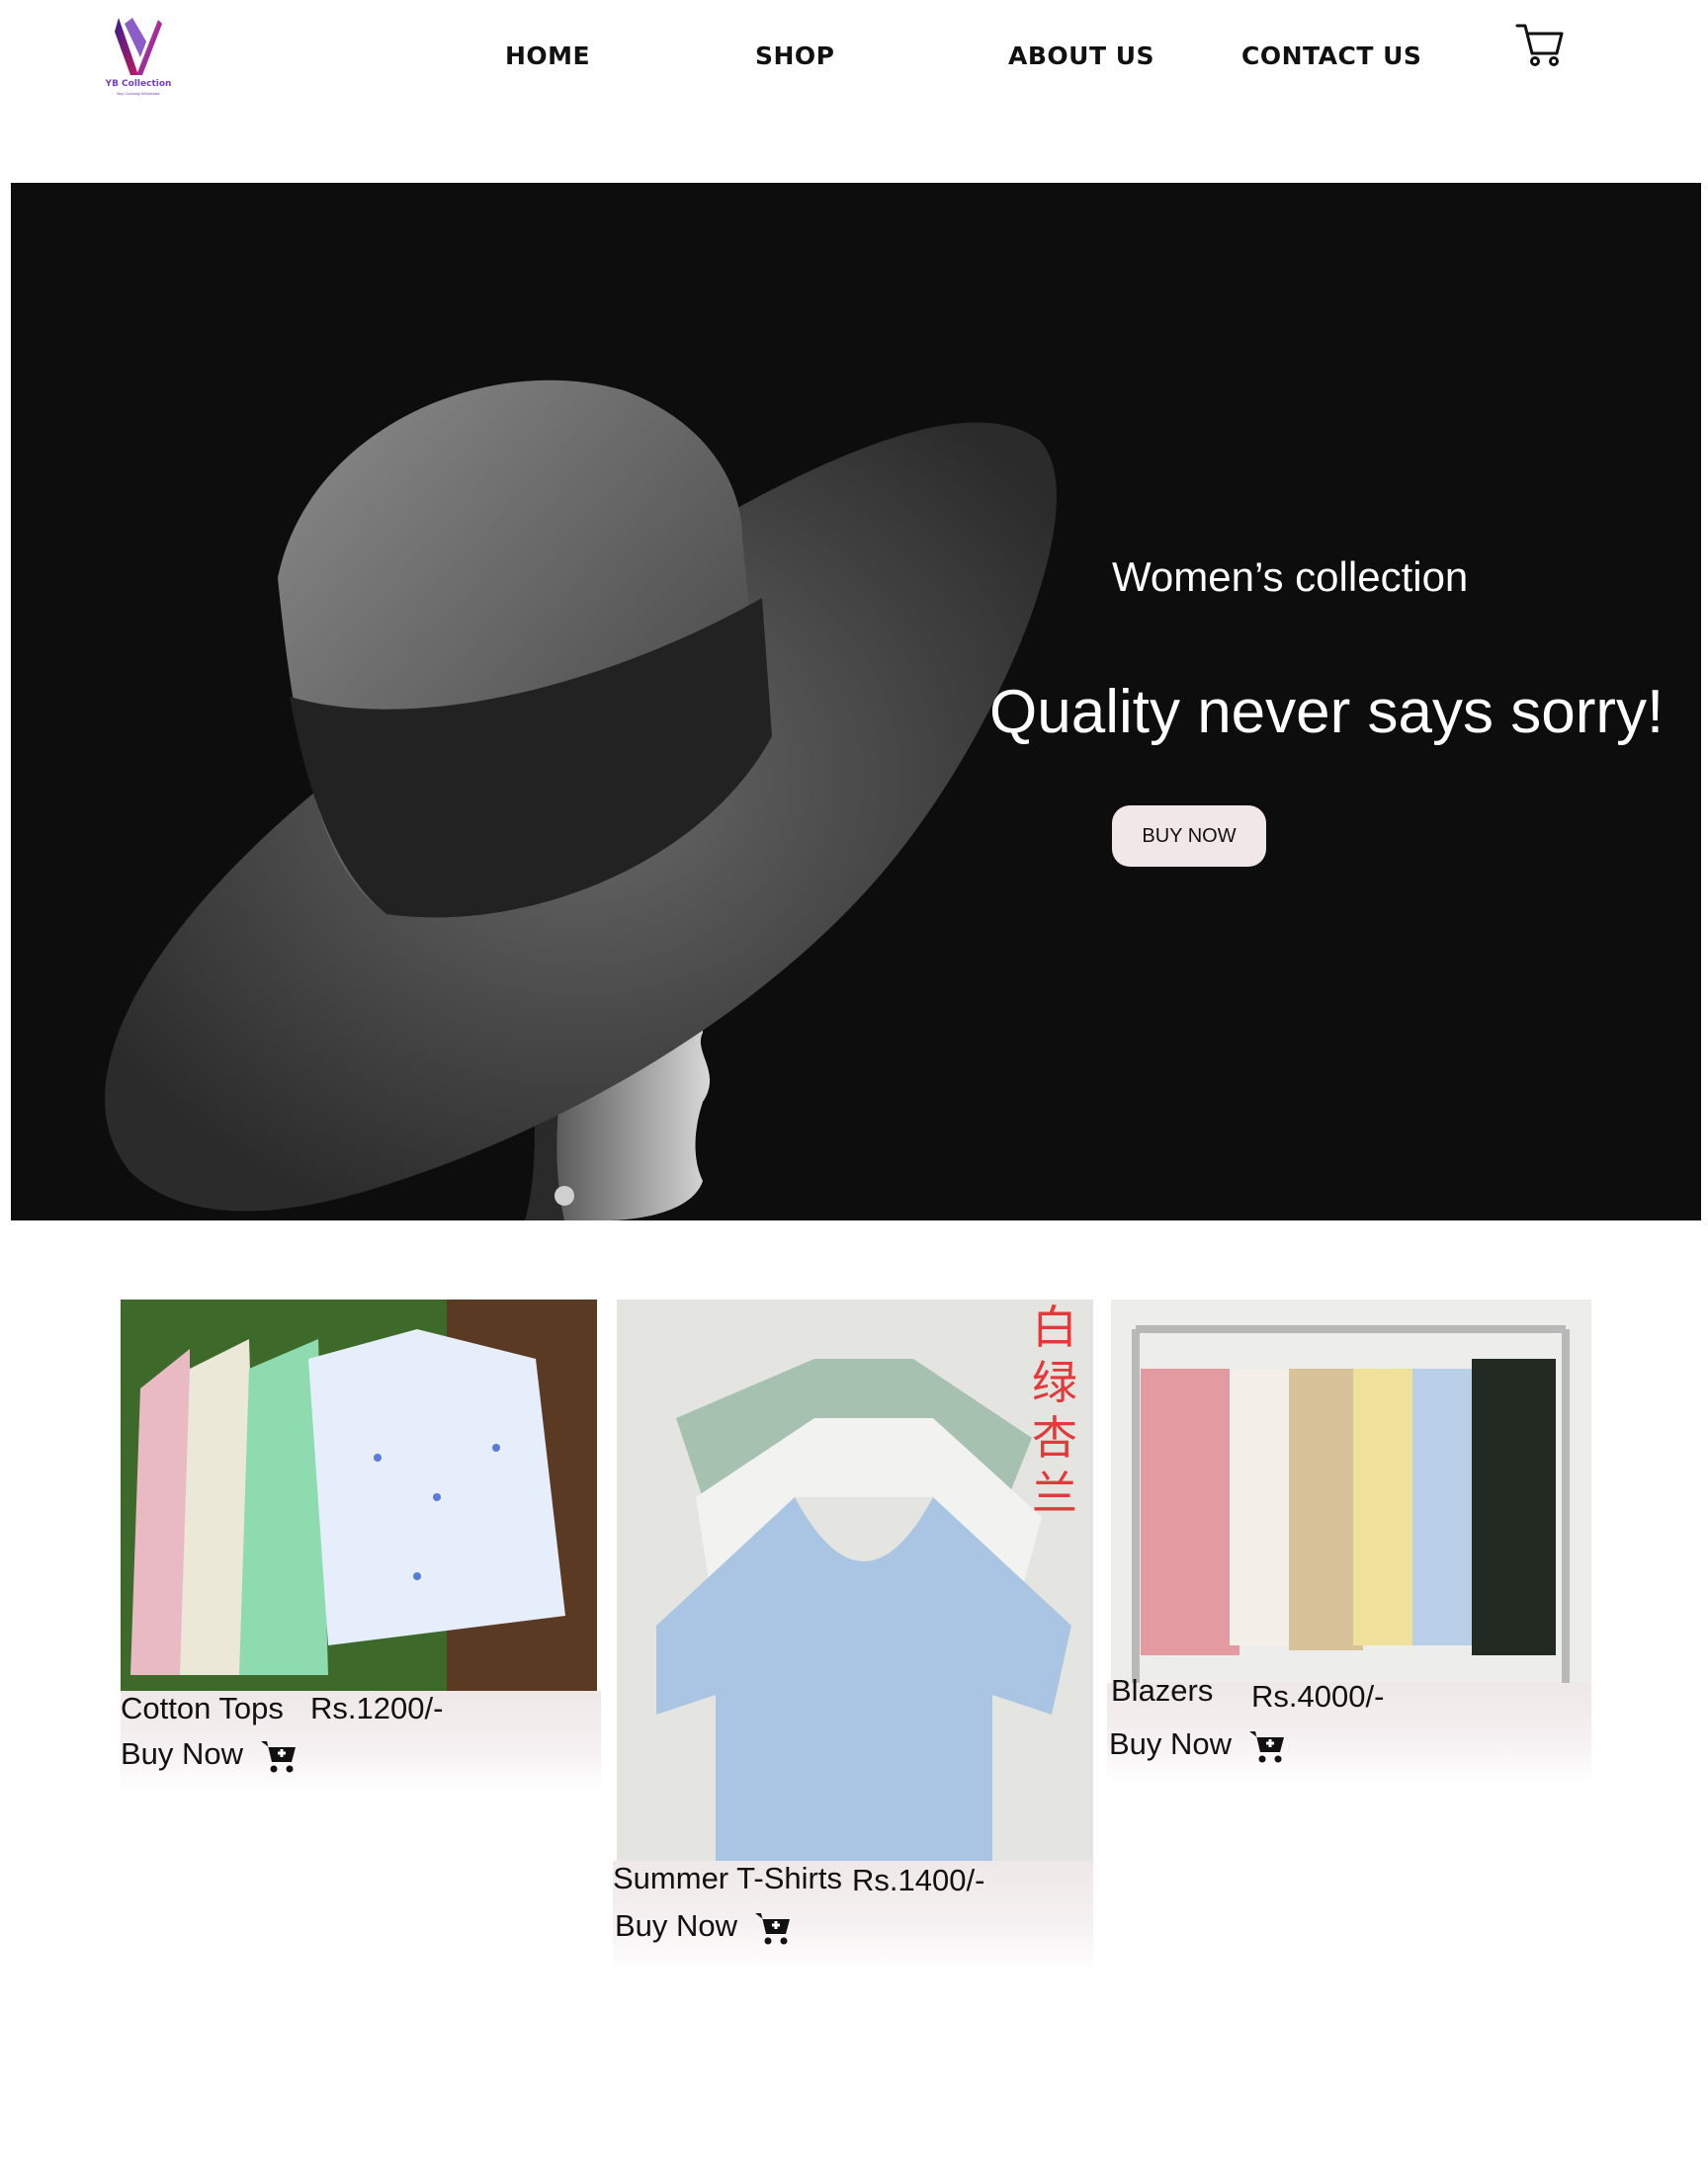  Describe the element at coordinates (853, 1916) in the screenshot. I see `product-info: Summer T-Shirts Rs.1400/- Buy Now` at that location.